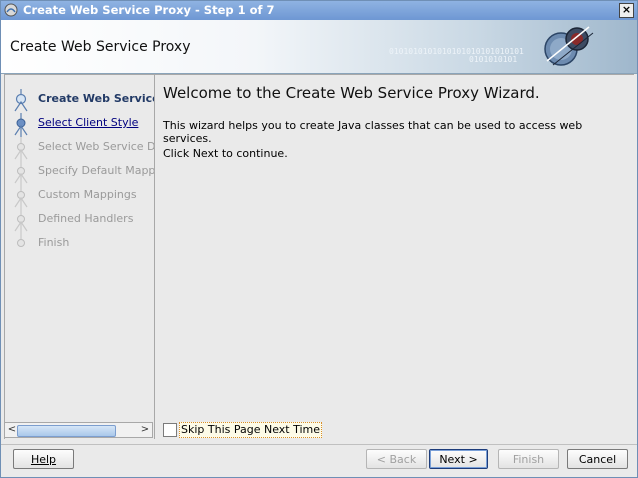 This screenshot has height=478, width=638. I want to click on banner-binary-decoration-2: 0101010101, so click(493, 59).